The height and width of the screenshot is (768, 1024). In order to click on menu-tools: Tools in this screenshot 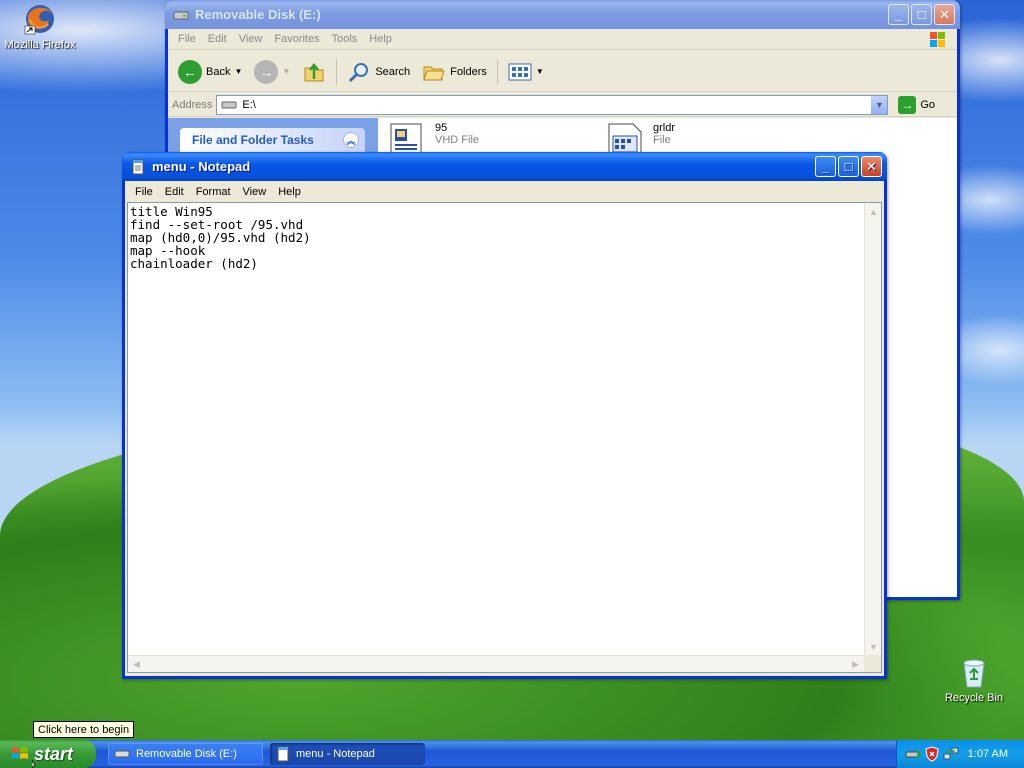, I will do `click(345, 39)`.